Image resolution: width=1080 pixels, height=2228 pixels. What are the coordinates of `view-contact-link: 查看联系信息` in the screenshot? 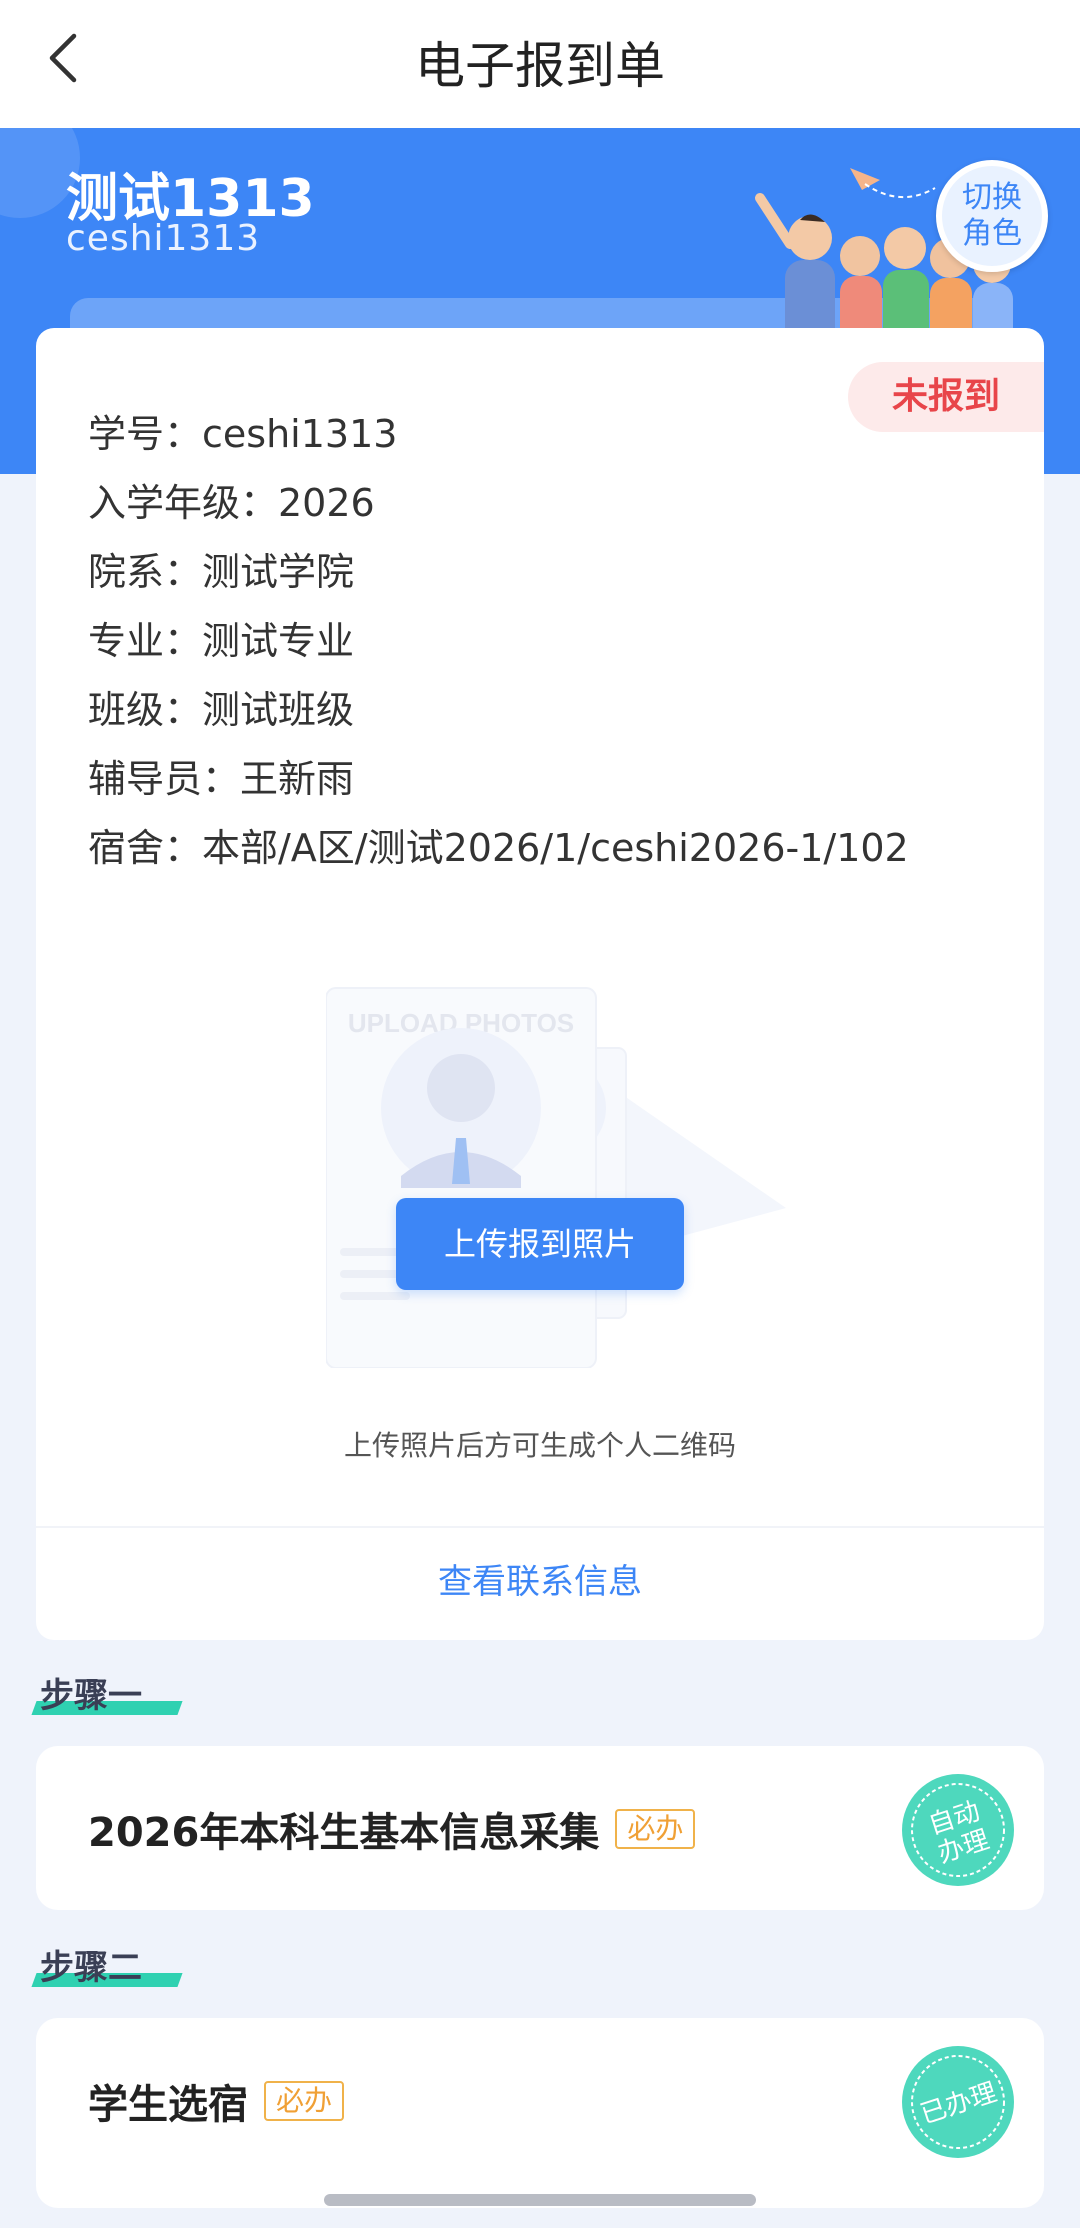 It's located at (540, 1578).